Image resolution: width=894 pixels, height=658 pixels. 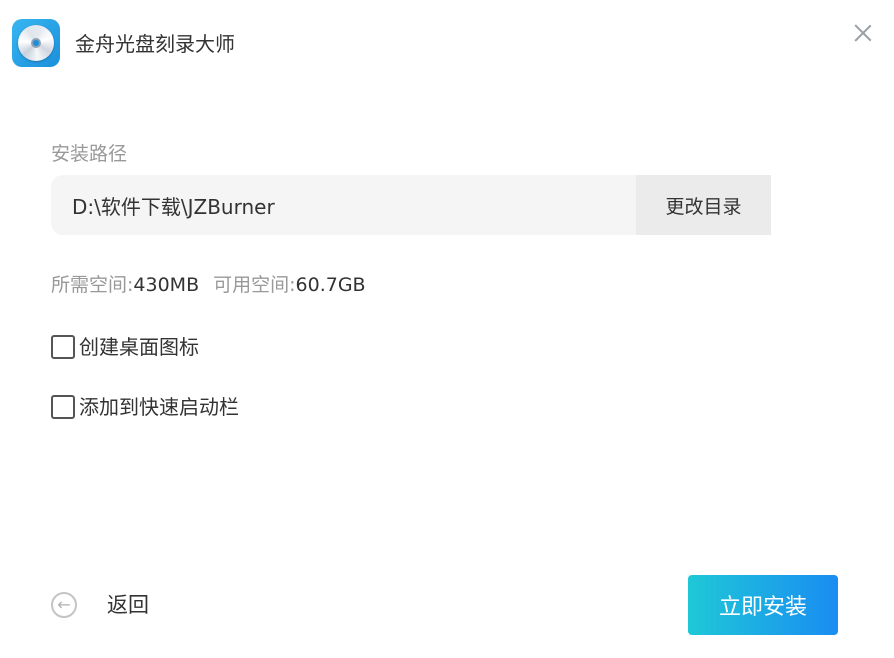 What do you see at coordinates (63, 407) in the screenshot?
I see `quick-launch-checkbox` at bounding box center [63, 407].